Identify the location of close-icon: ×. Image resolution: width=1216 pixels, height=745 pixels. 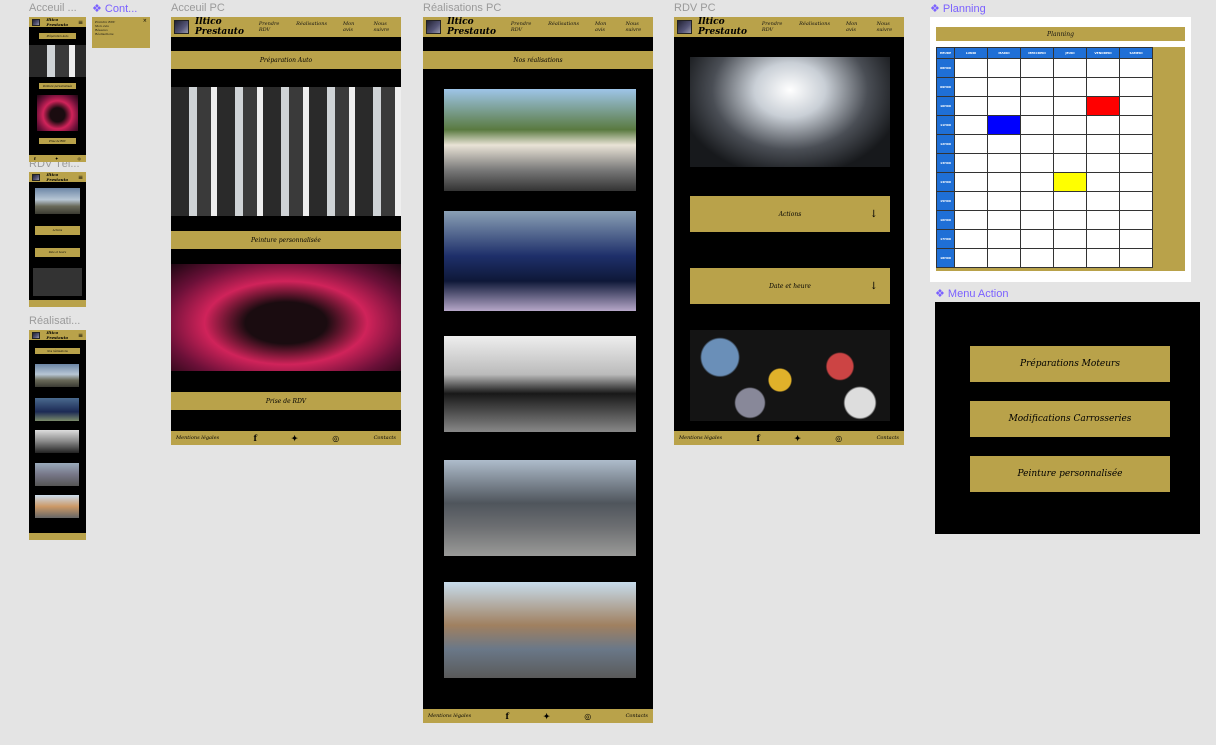
(145, 21).